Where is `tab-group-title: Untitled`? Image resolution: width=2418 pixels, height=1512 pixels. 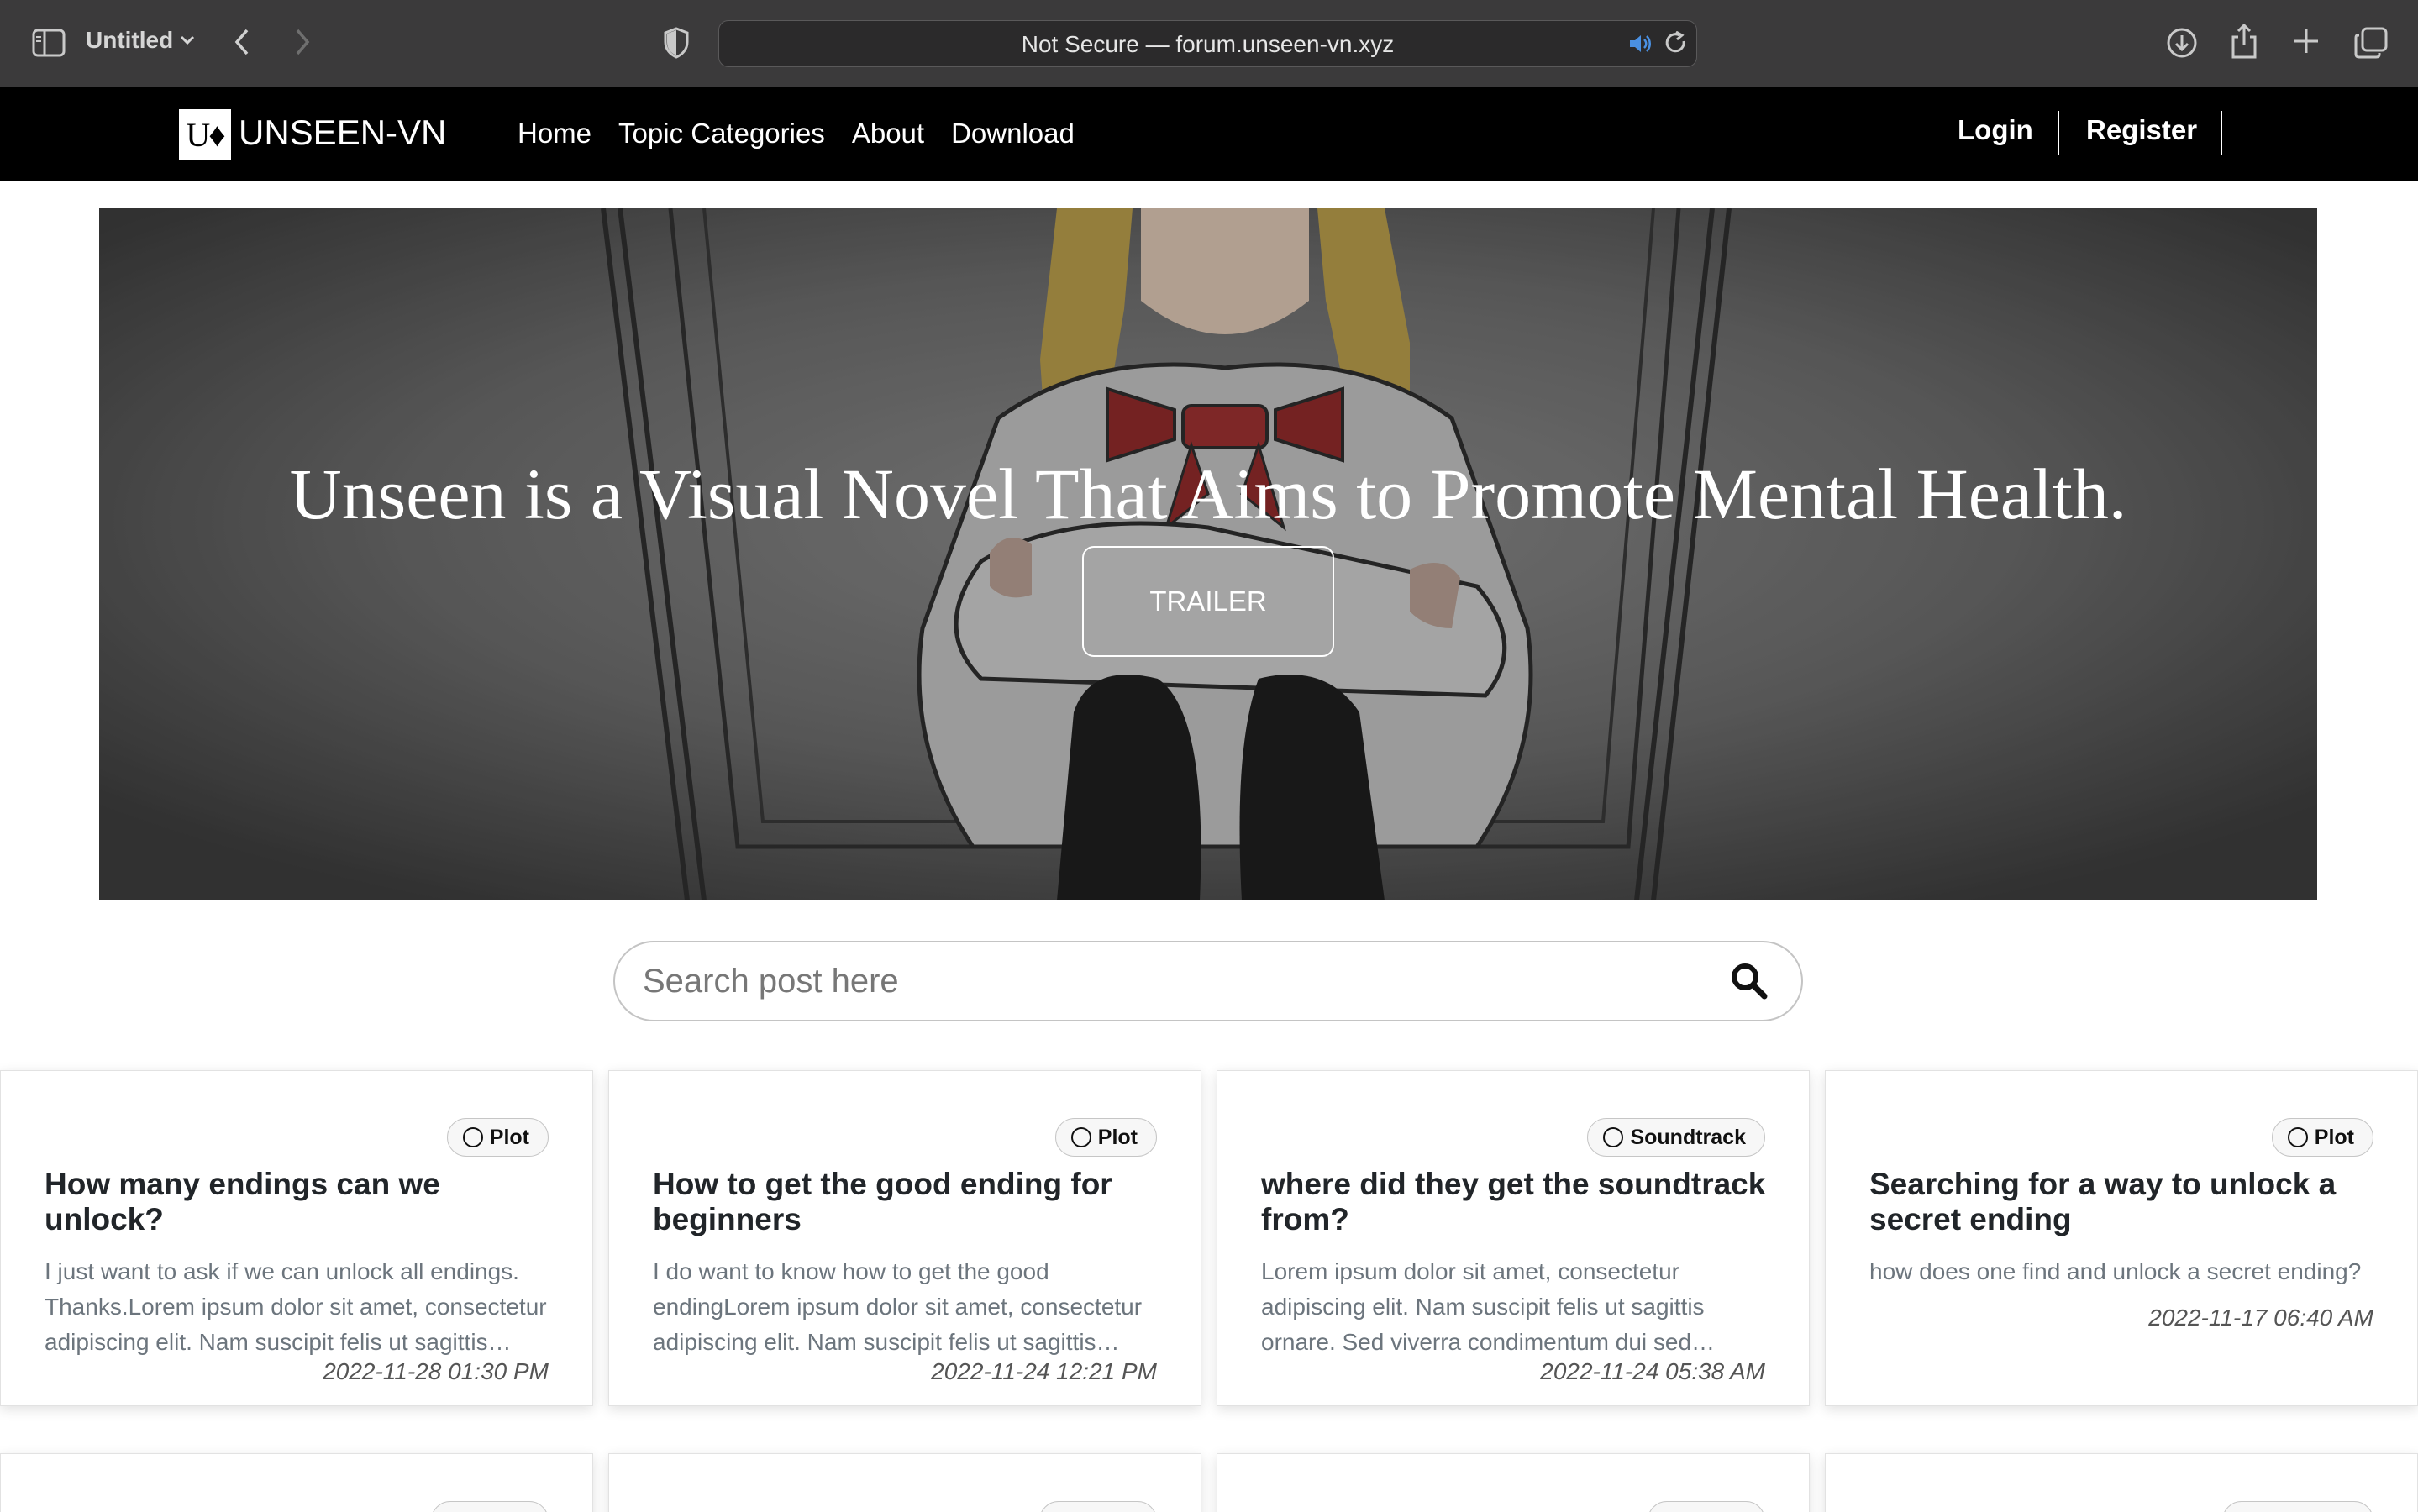
tab-group-title: Untitled is located at coordinates (130, 40).